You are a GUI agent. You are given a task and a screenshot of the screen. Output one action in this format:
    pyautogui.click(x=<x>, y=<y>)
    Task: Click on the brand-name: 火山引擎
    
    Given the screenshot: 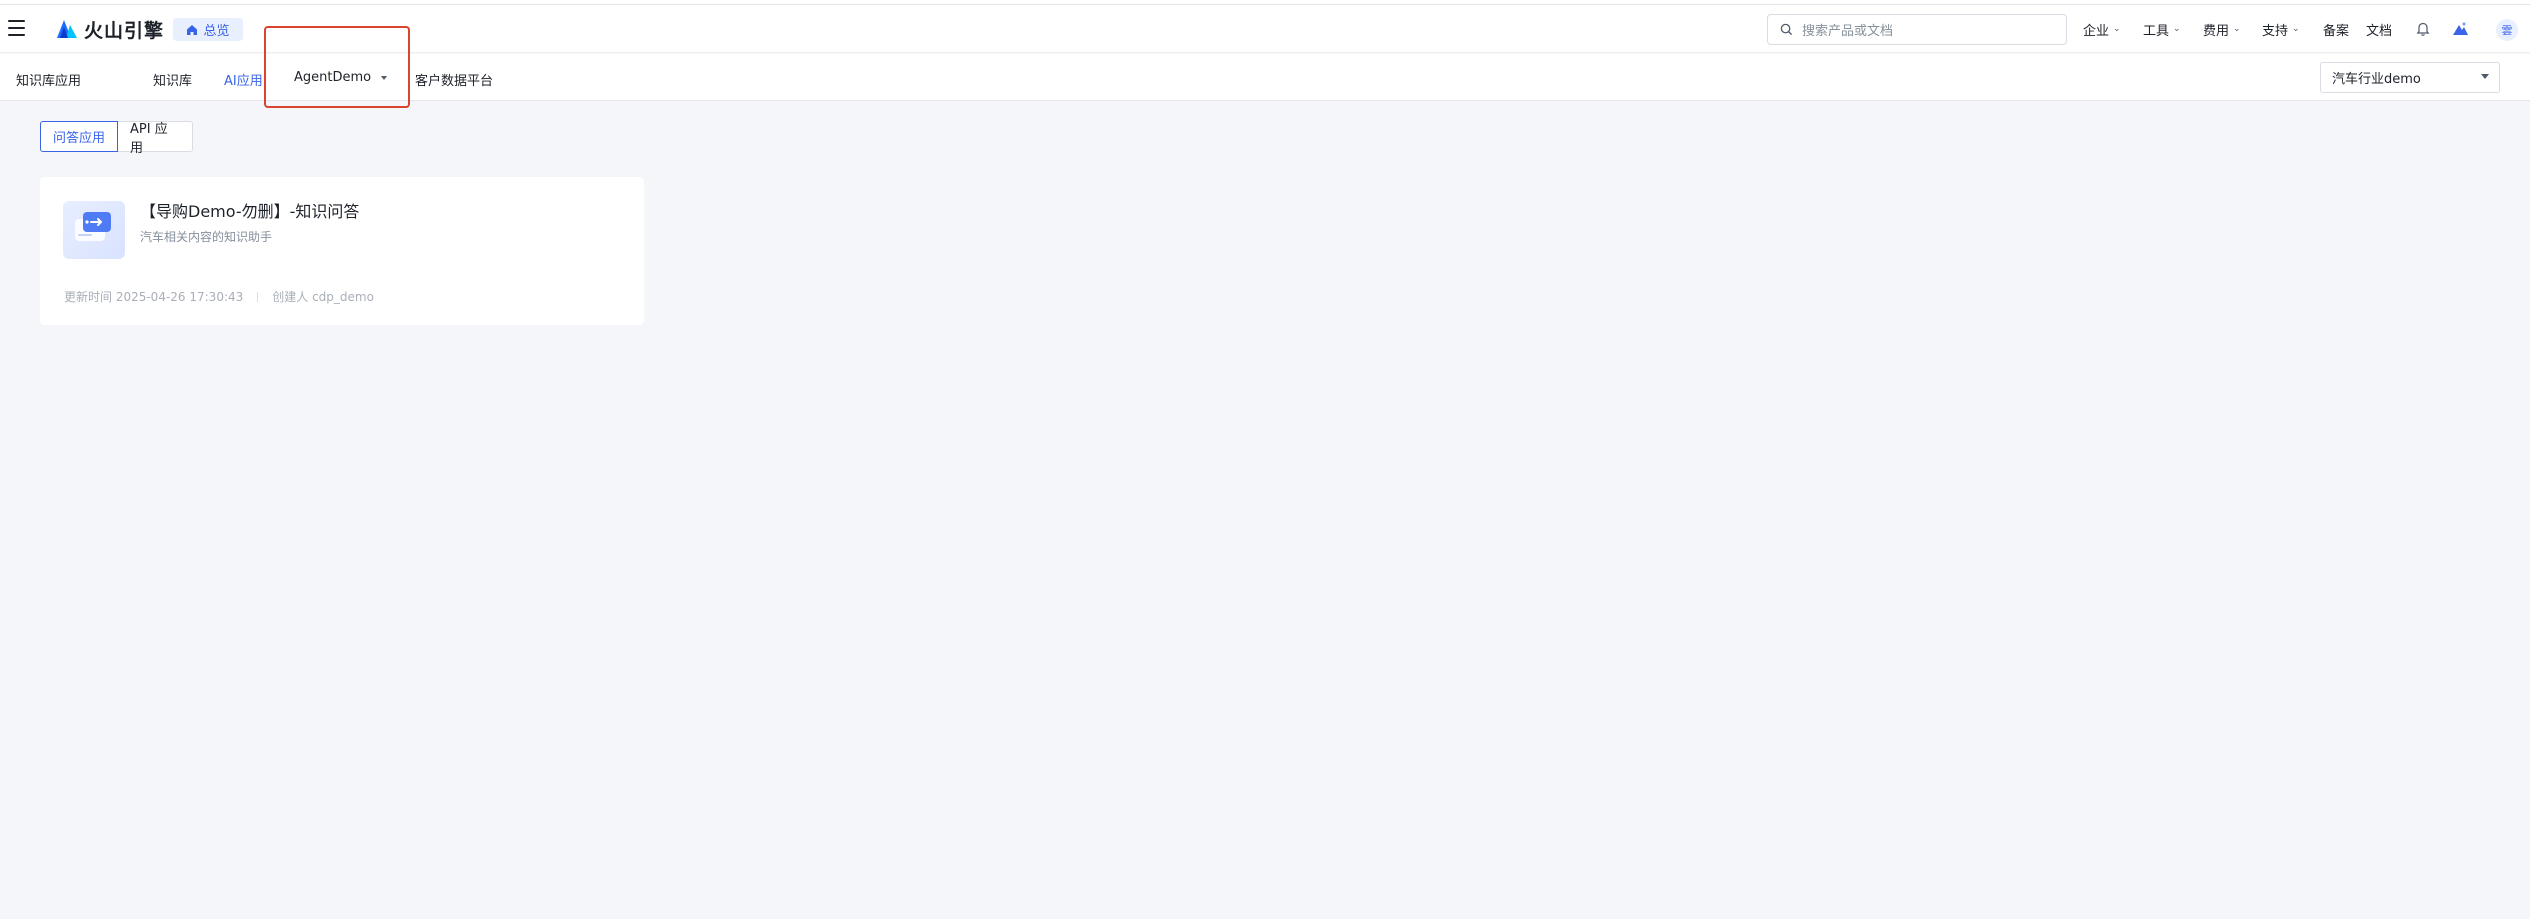 What is the action you would take?
    pyautogui.click(x=124, y=30)
    